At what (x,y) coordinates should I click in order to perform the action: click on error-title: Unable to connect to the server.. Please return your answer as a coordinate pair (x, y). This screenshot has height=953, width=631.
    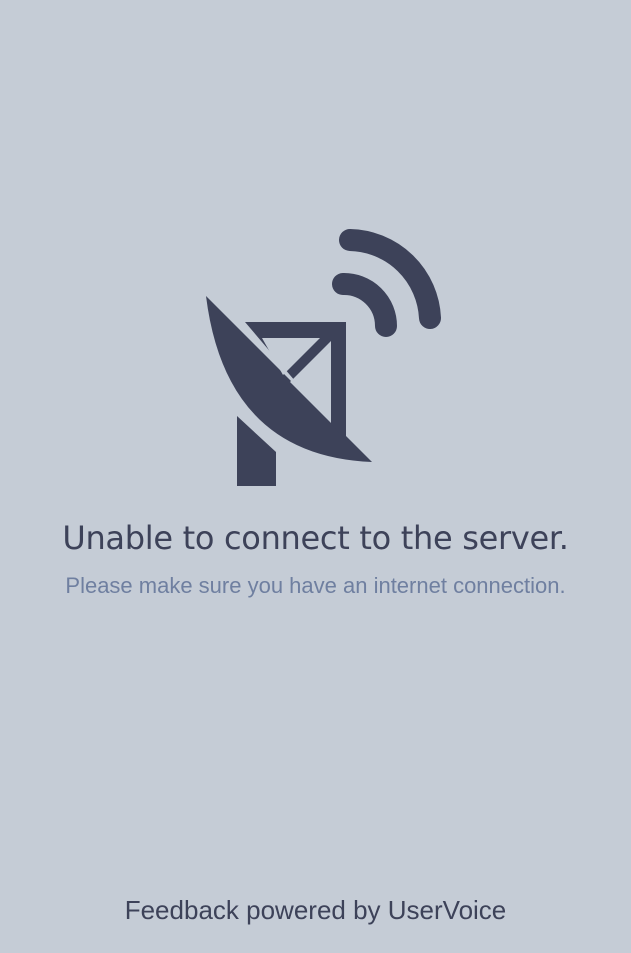
    Looking at the image, I should click on (315, 538).